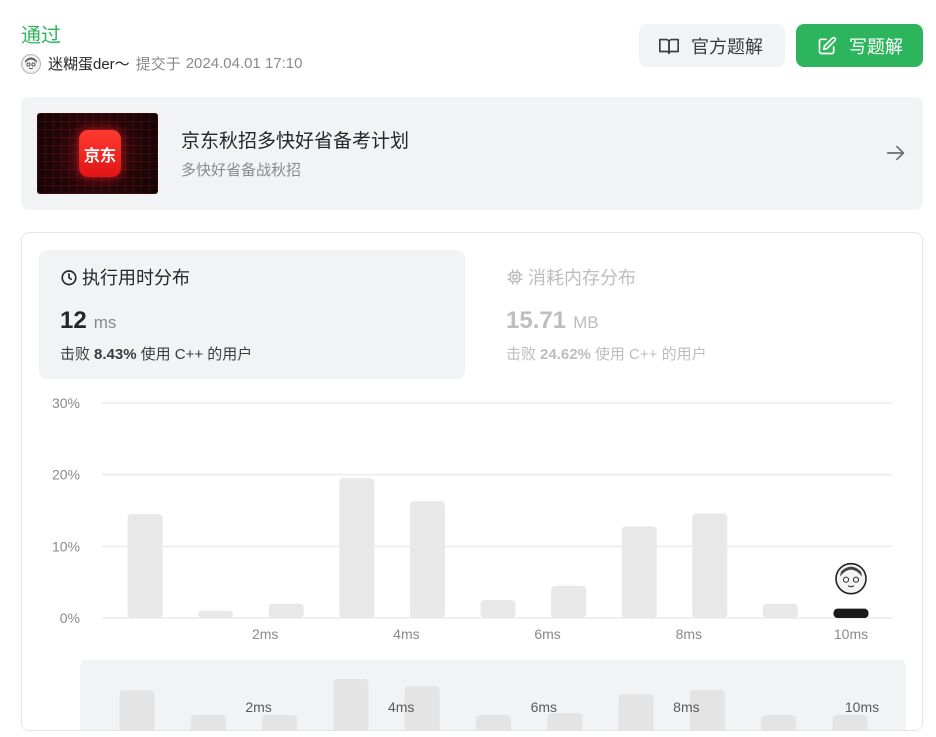 The image size is (936, 737). I want to click on promo-banner: 京东 京东秋招多快好省备考计划 多快好省备战秋招, so click(472, 153).